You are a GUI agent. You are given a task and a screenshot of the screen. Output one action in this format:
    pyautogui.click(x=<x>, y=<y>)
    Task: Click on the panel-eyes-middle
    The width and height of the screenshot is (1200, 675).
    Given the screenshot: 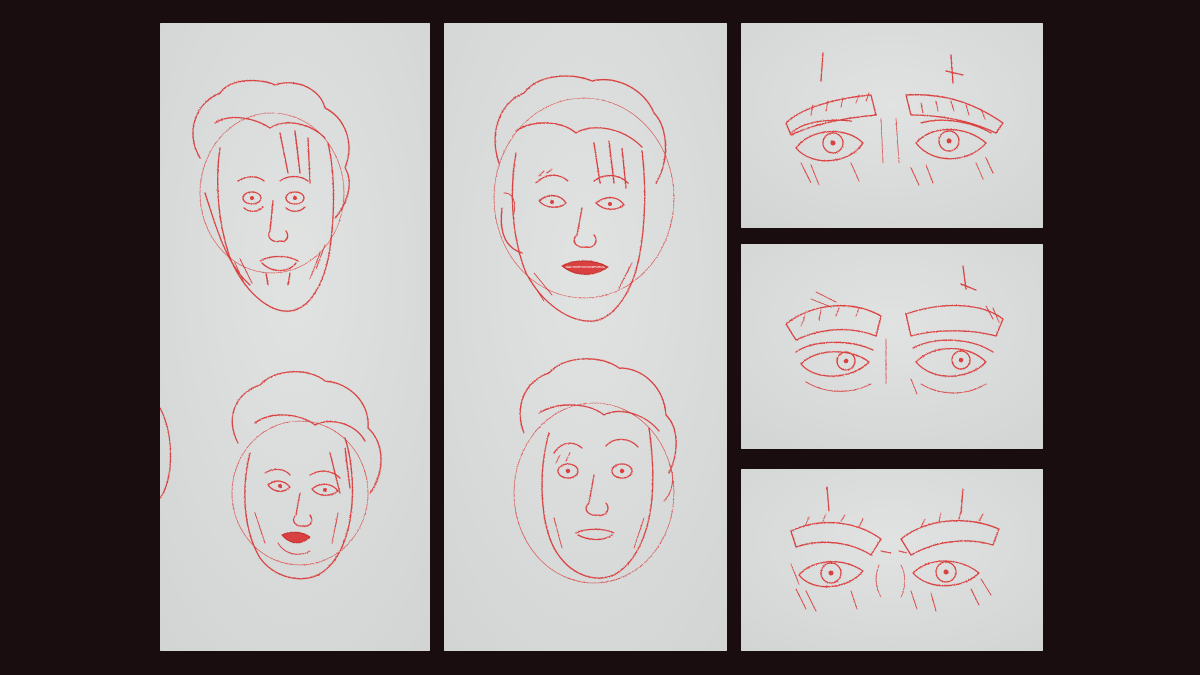 What is the action you would take?
    pyautogui.click(x=892, y=346)
    